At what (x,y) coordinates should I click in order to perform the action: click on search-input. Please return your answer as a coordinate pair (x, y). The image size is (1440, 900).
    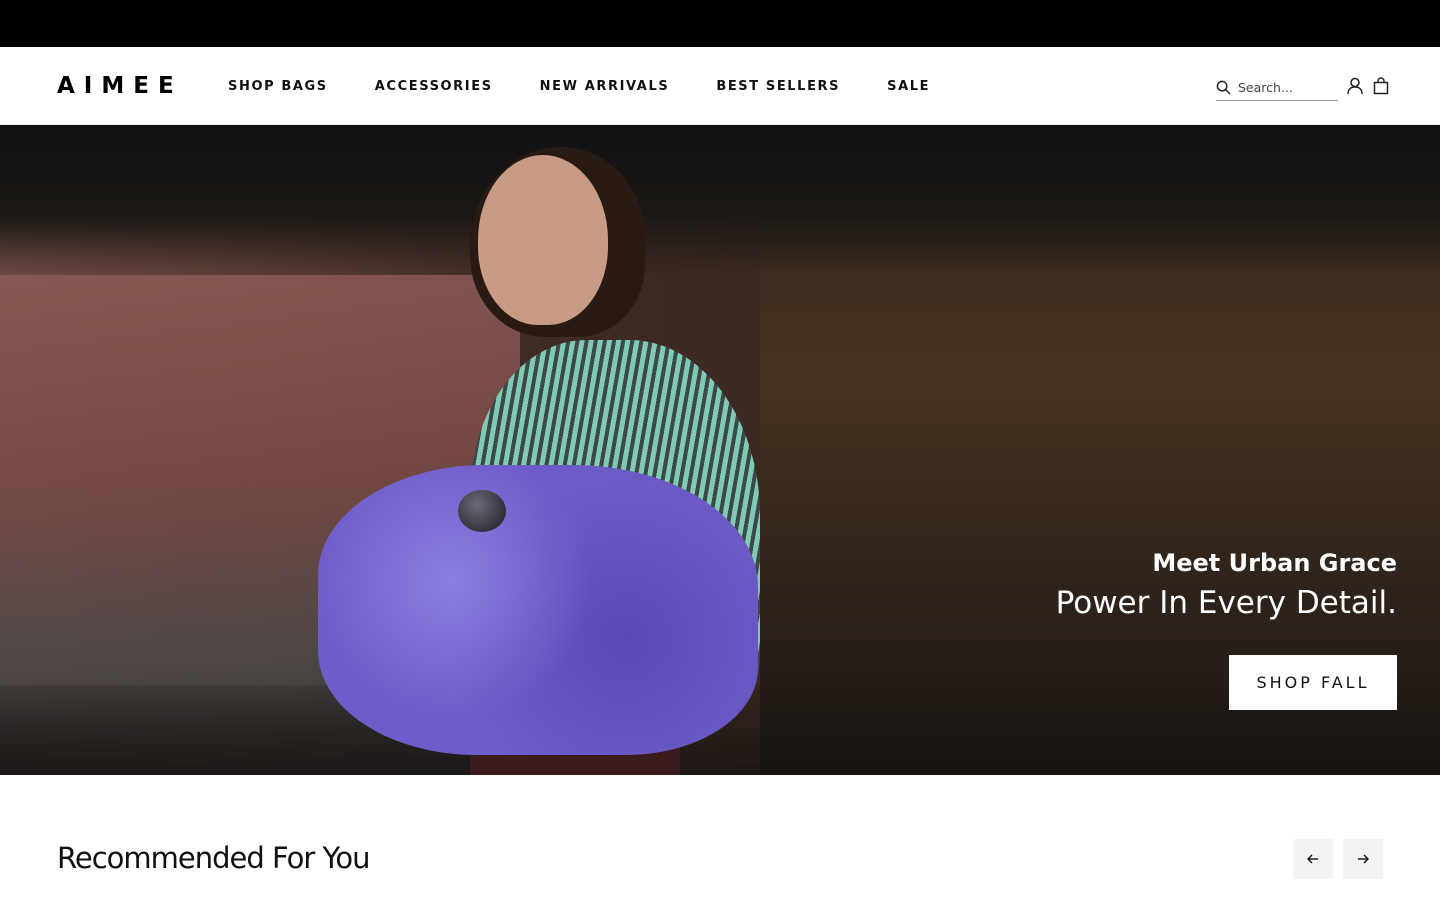
    Looking at the image, I should click on (1287, 87).